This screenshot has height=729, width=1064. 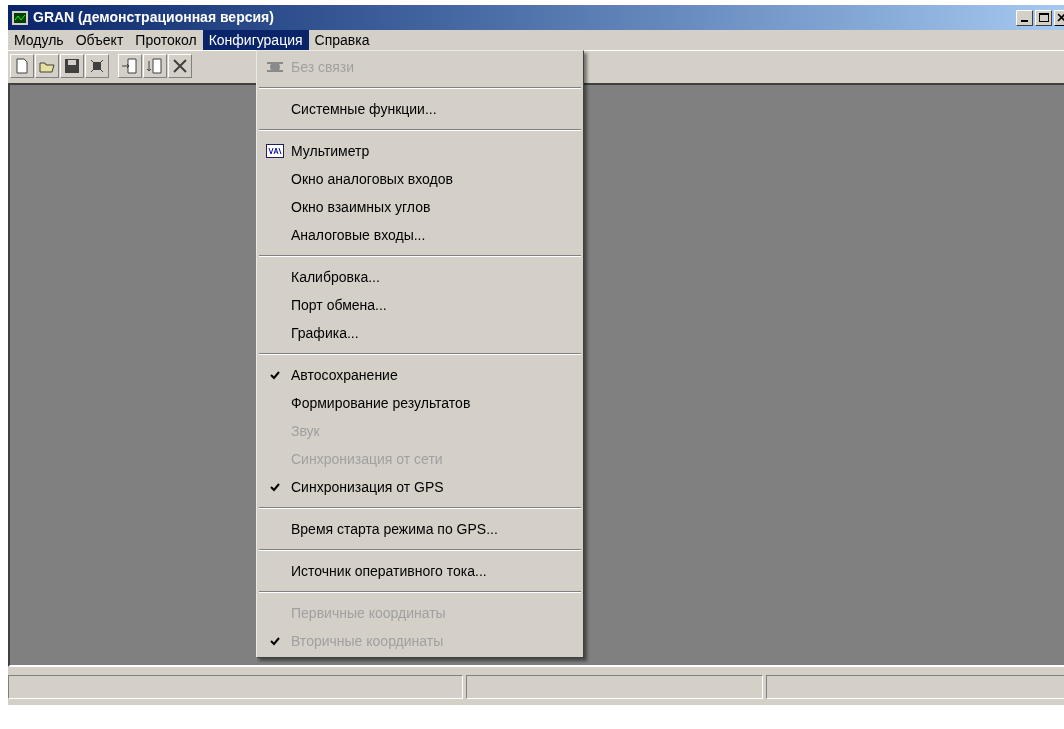 What do you see at coordinates (155, 65) in the screenshot?
I see `export-document-icon` at bounding box center [155, 65].